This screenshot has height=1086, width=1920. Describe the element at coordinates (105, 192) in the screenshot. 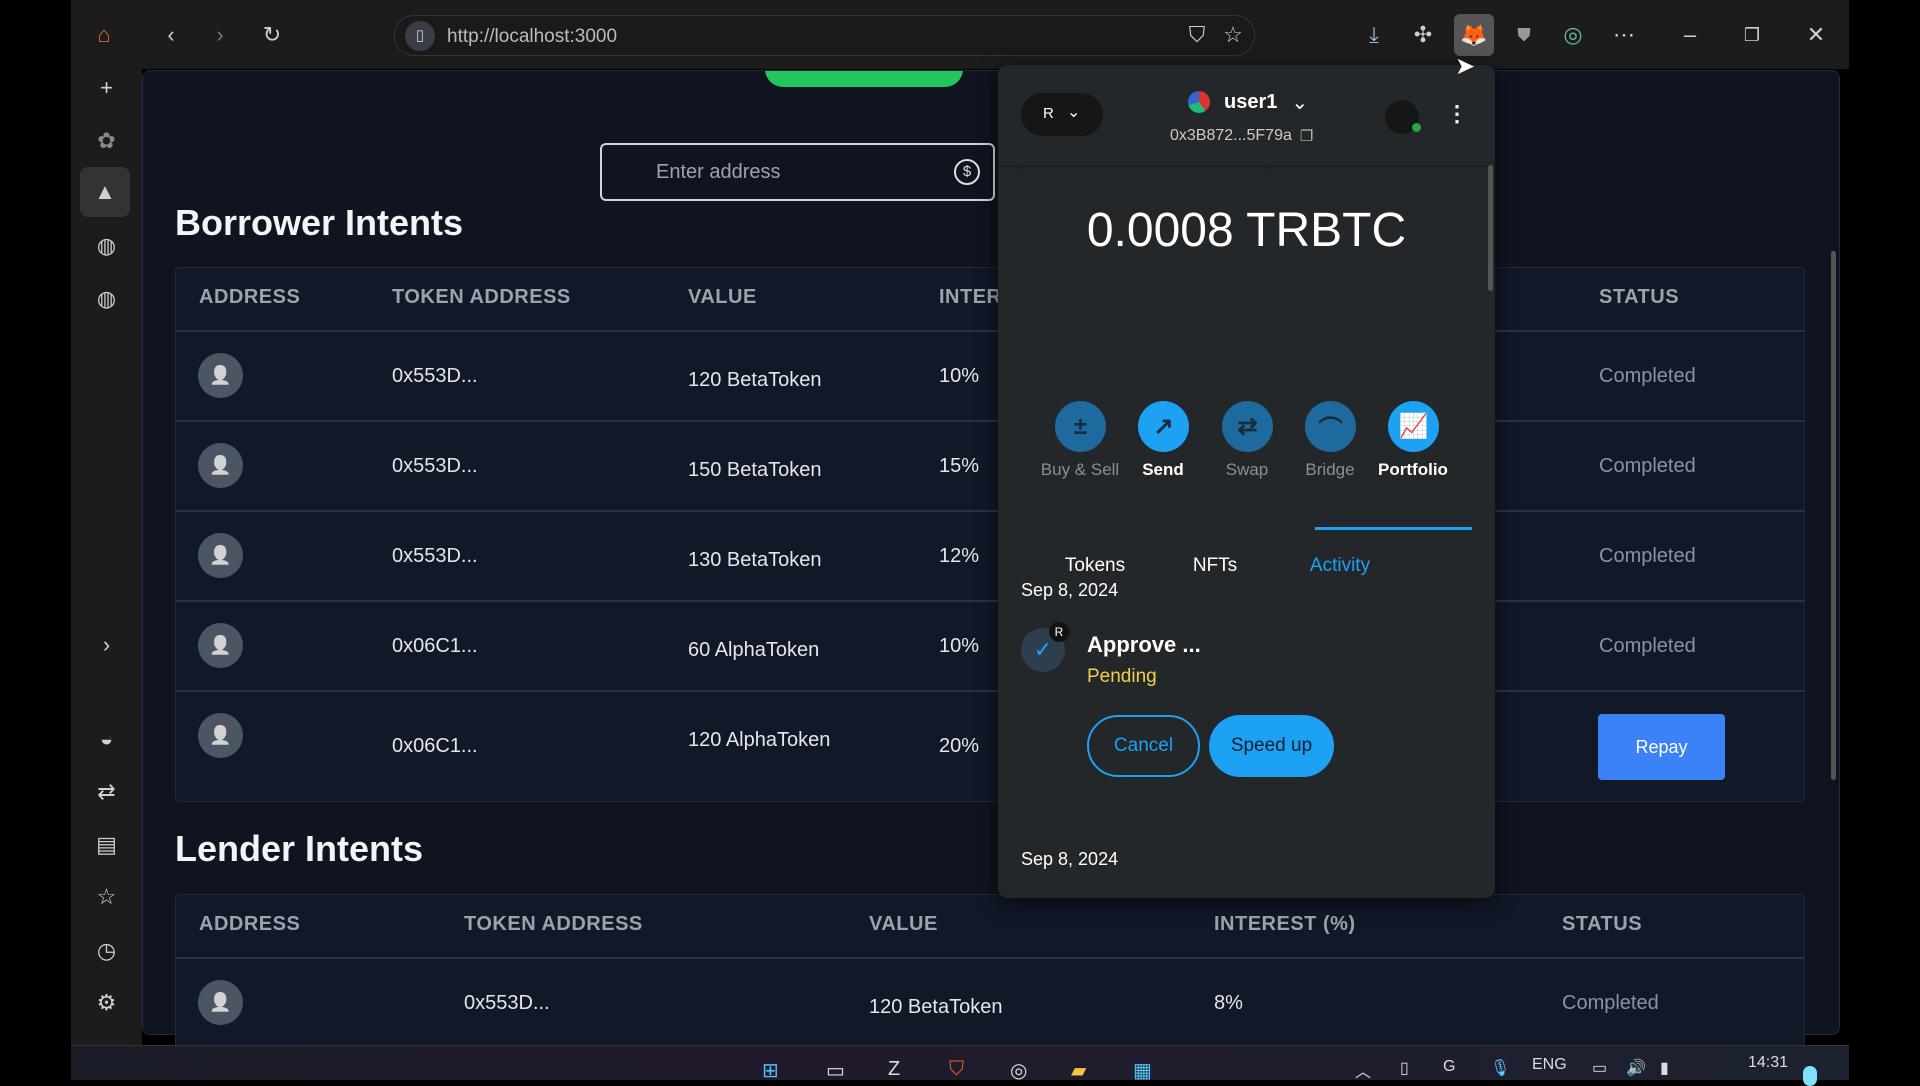

I see `aurora-icon: ▲` at that location.